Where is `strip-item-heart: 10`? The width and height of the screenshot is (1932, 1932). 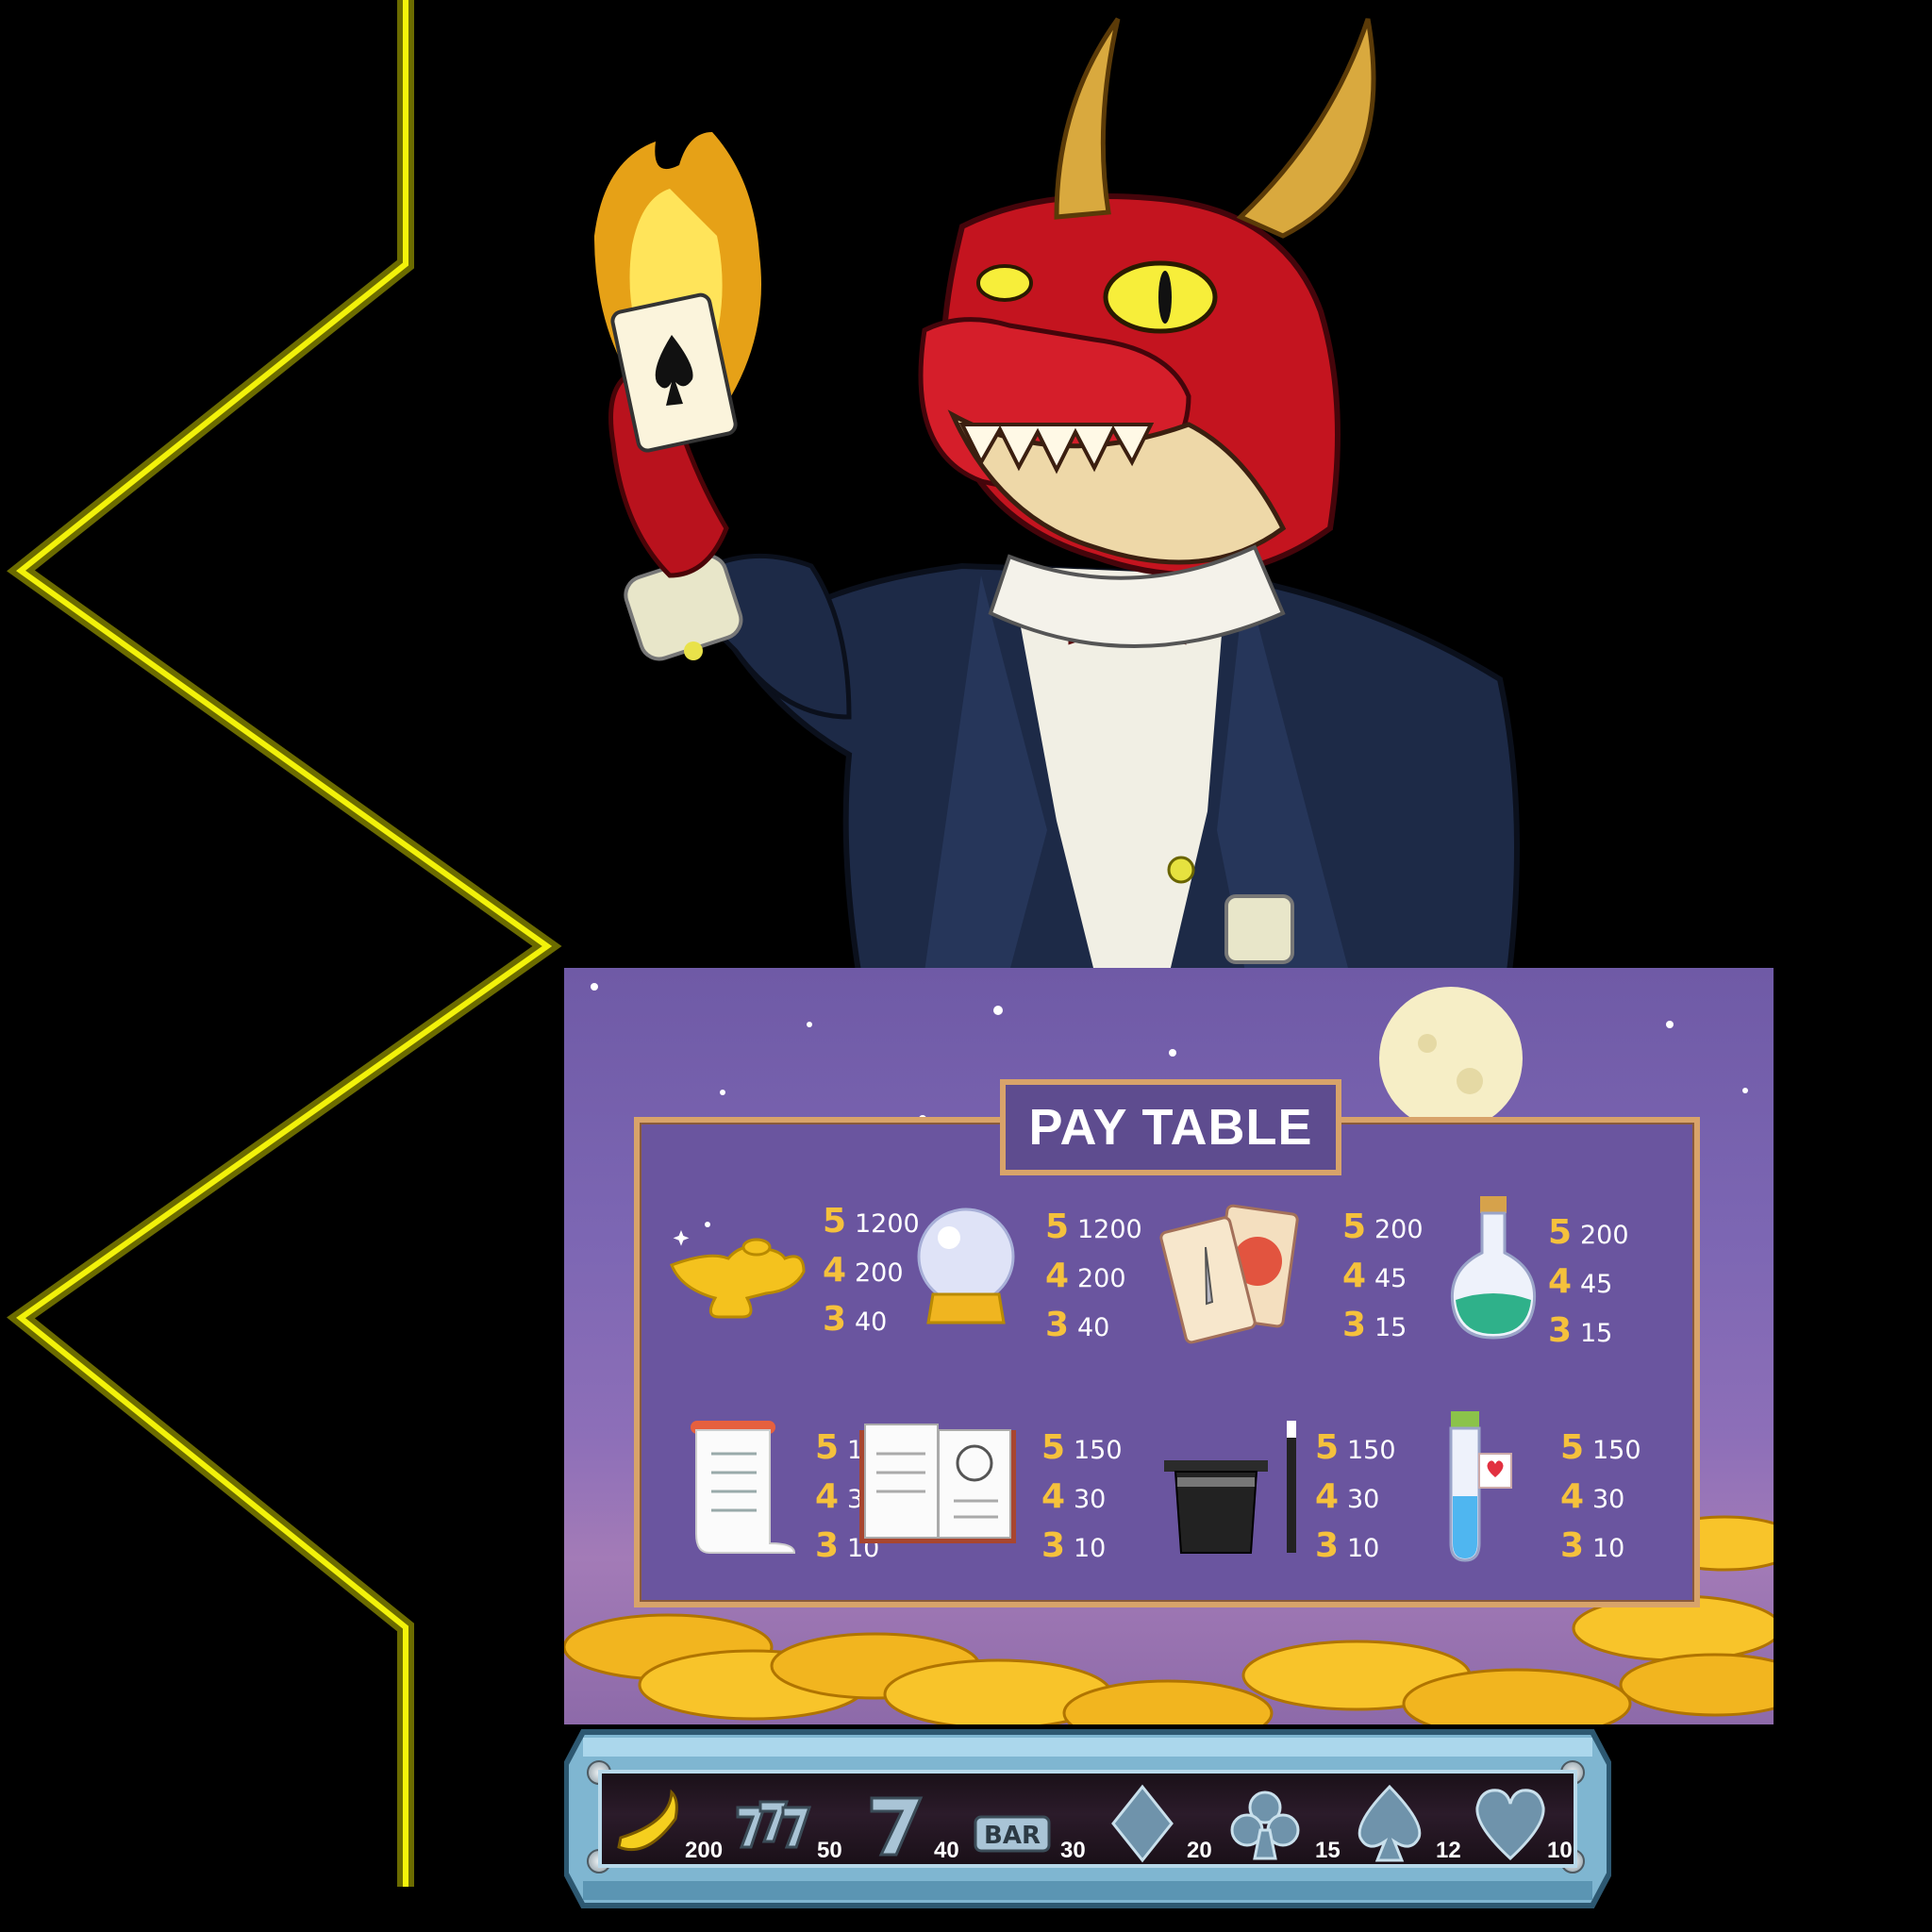
strip-item-heart: 10 is located at coordinates (1522, 1824).